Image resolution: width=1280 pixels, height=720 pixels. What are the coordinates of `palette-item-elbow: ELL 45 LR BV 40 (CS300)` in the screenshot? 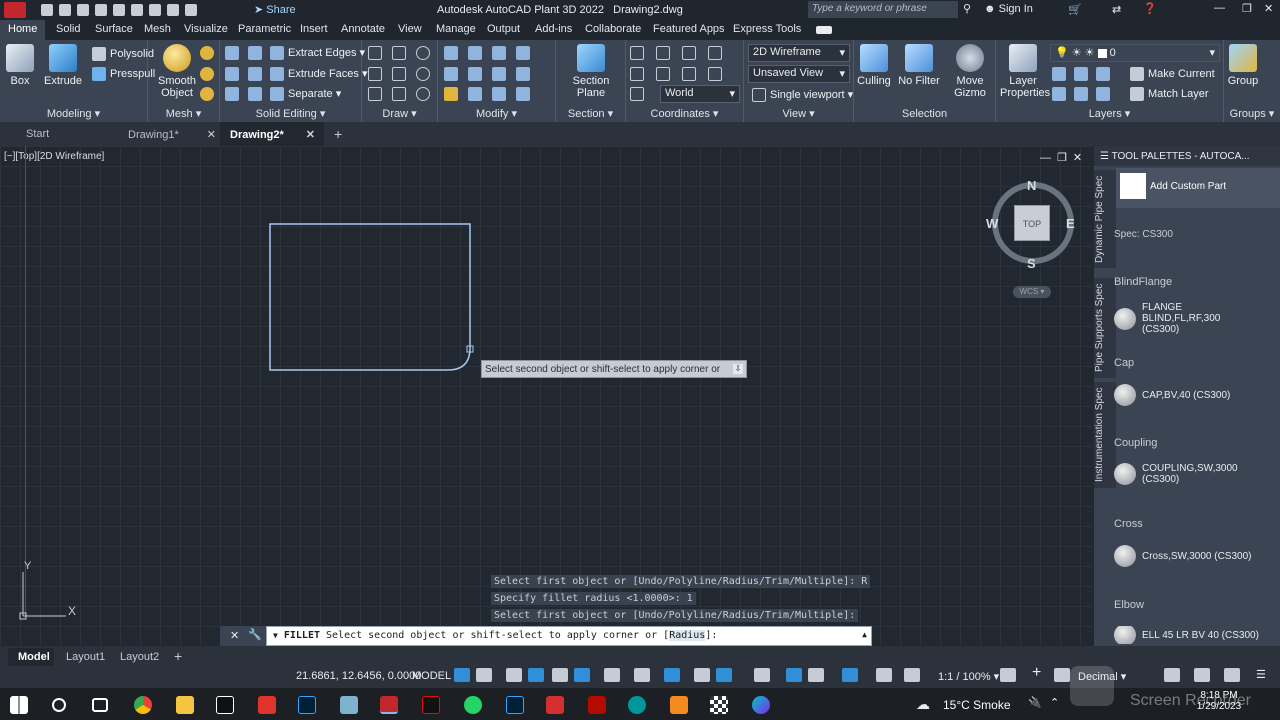 It's located at (1186, 635).